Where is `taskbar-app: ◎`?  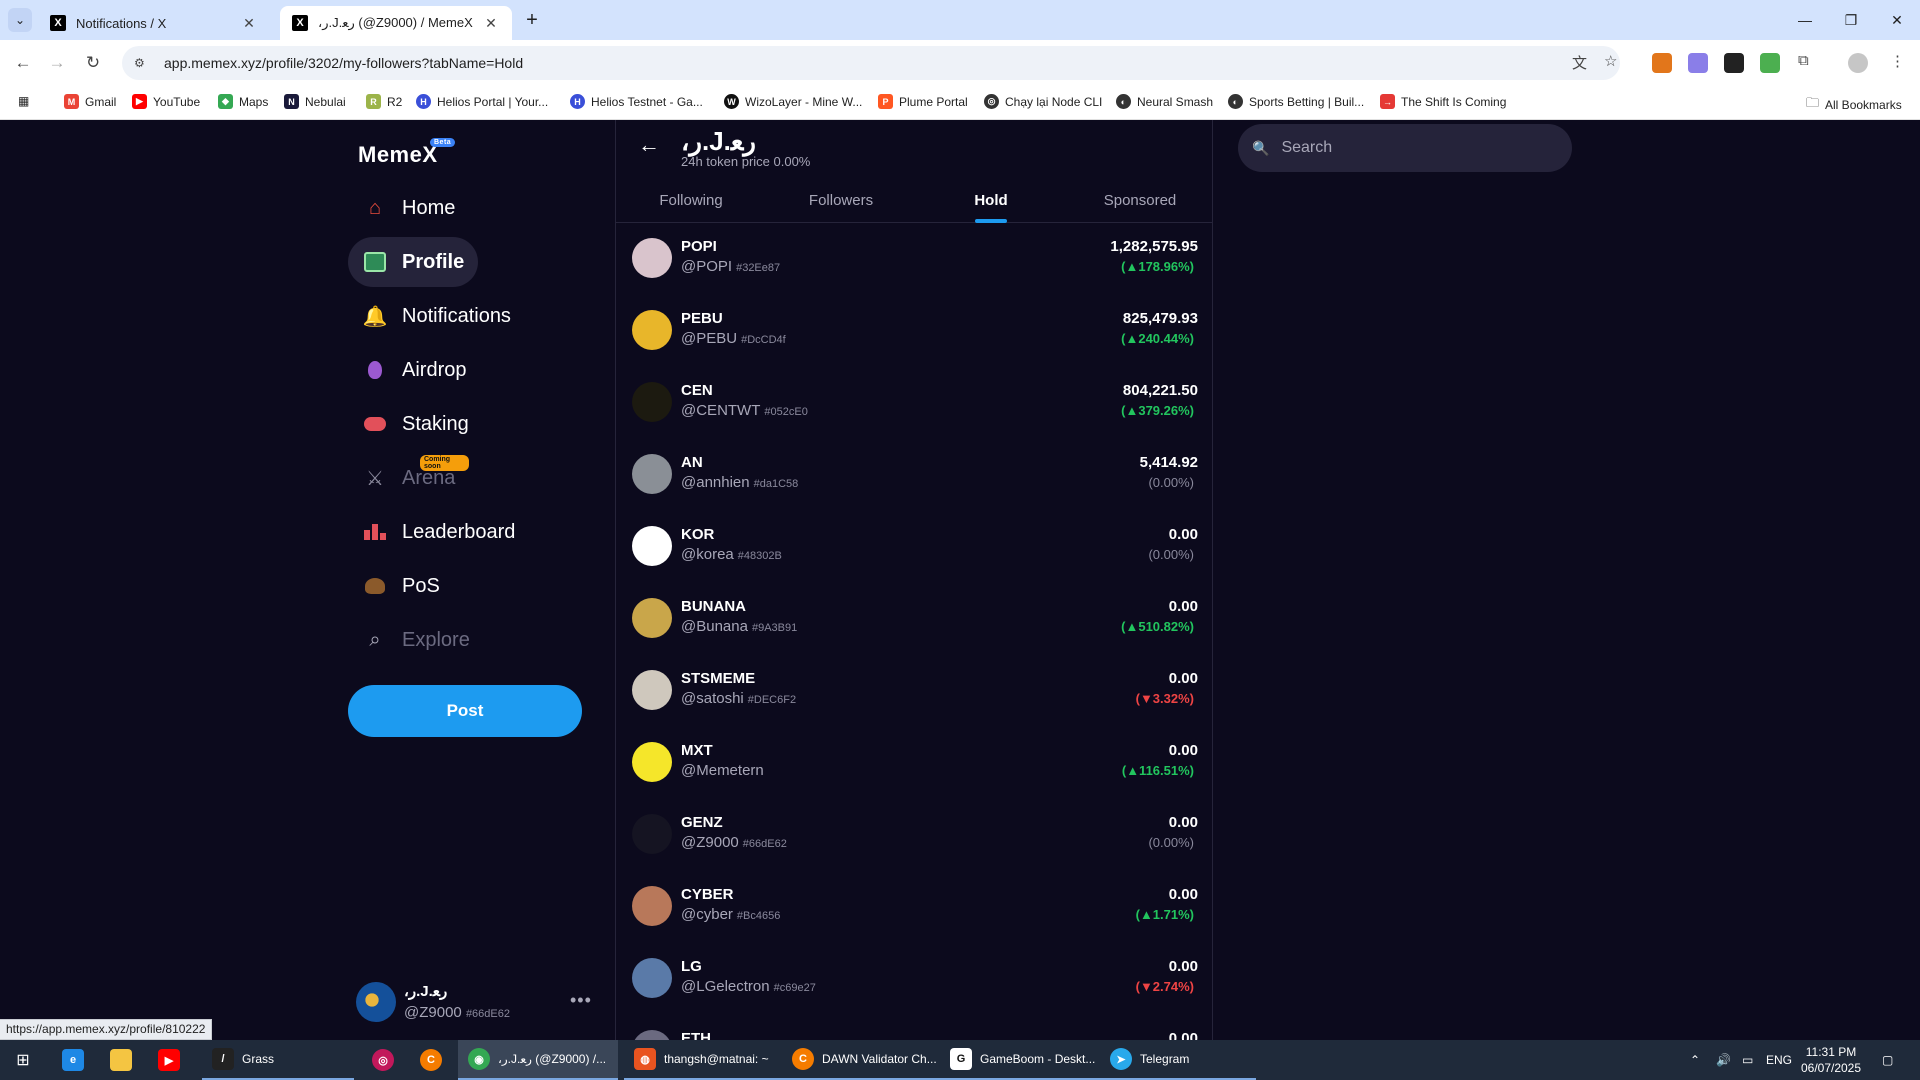
taskbar-app: ◎ is located at coordinates (382, 1060).